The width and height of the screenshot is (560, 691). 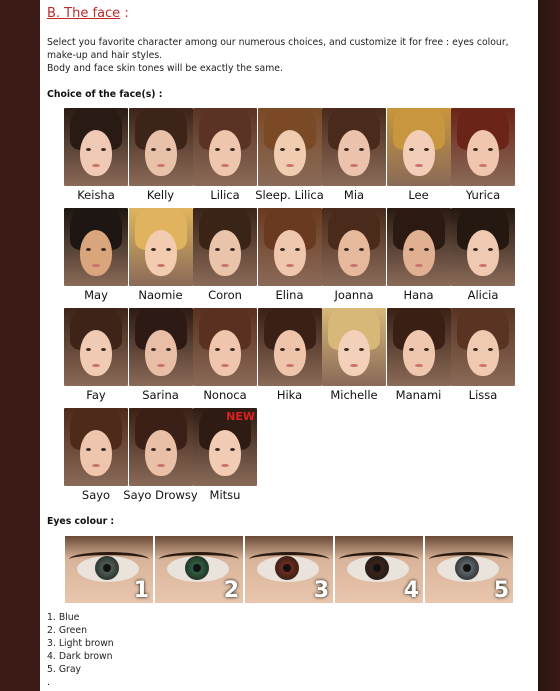 I want to click on face-option: Hana, so click(x=418, y=258).